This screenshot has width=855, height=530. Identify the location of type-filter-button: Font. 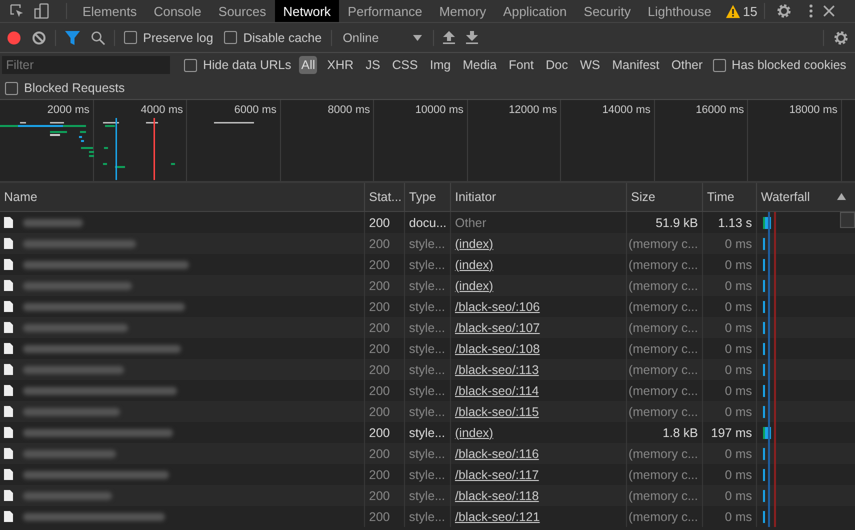
(521, 65).